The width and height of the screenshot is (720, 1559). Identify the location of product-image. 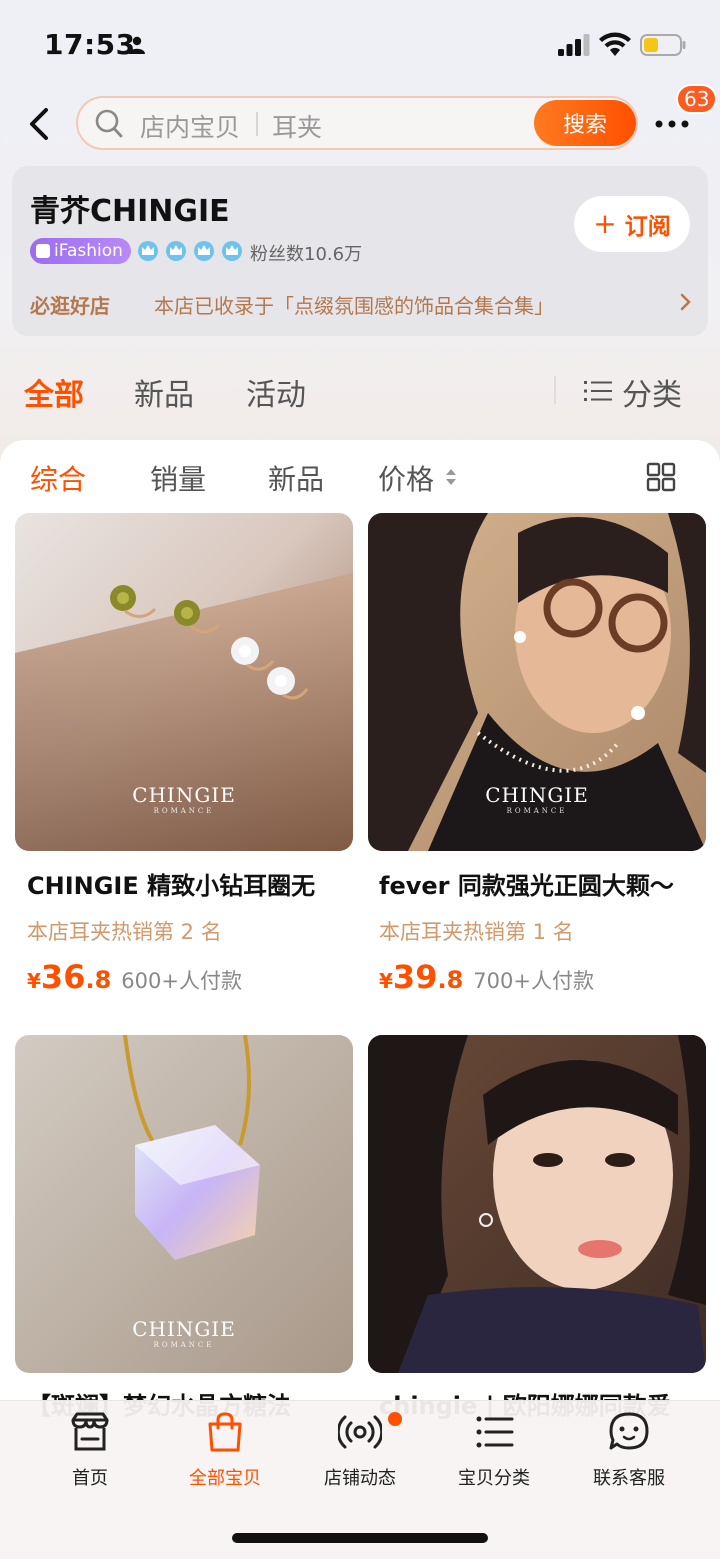
(537, 1204).